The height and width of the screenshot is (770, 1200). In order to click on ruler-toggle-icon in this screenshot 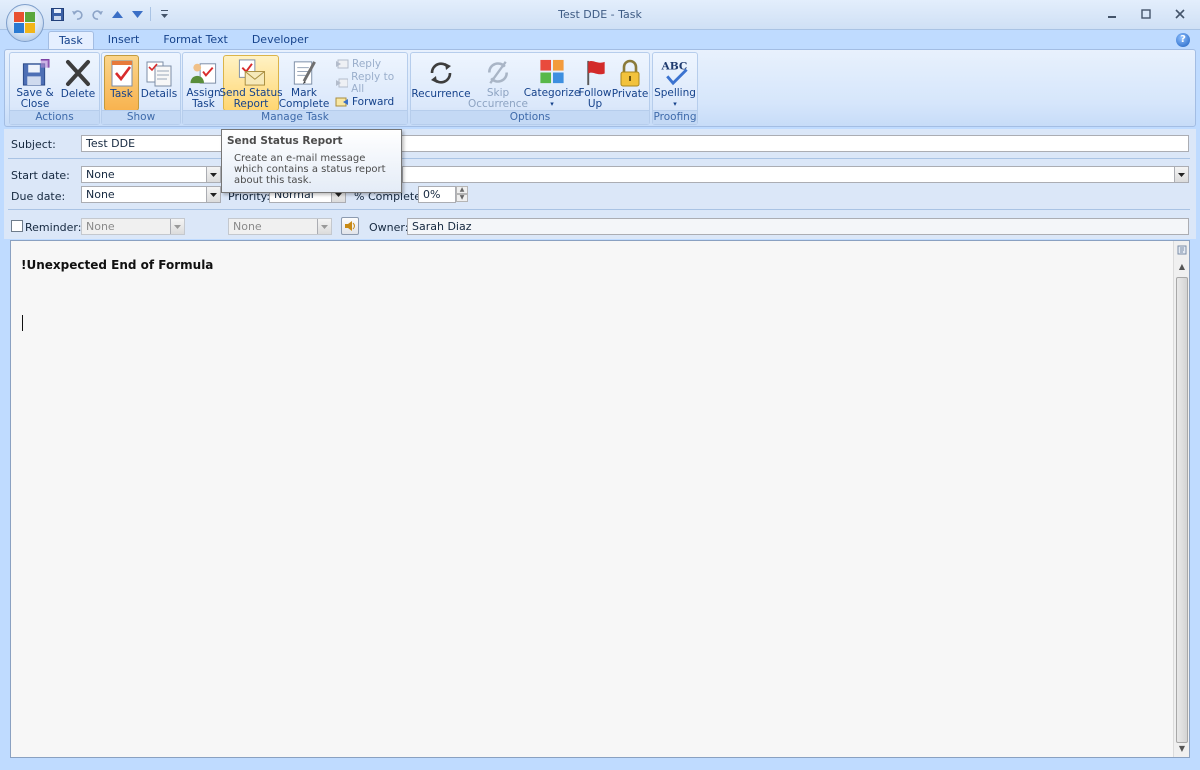, I will do `click(1182, 250)`.